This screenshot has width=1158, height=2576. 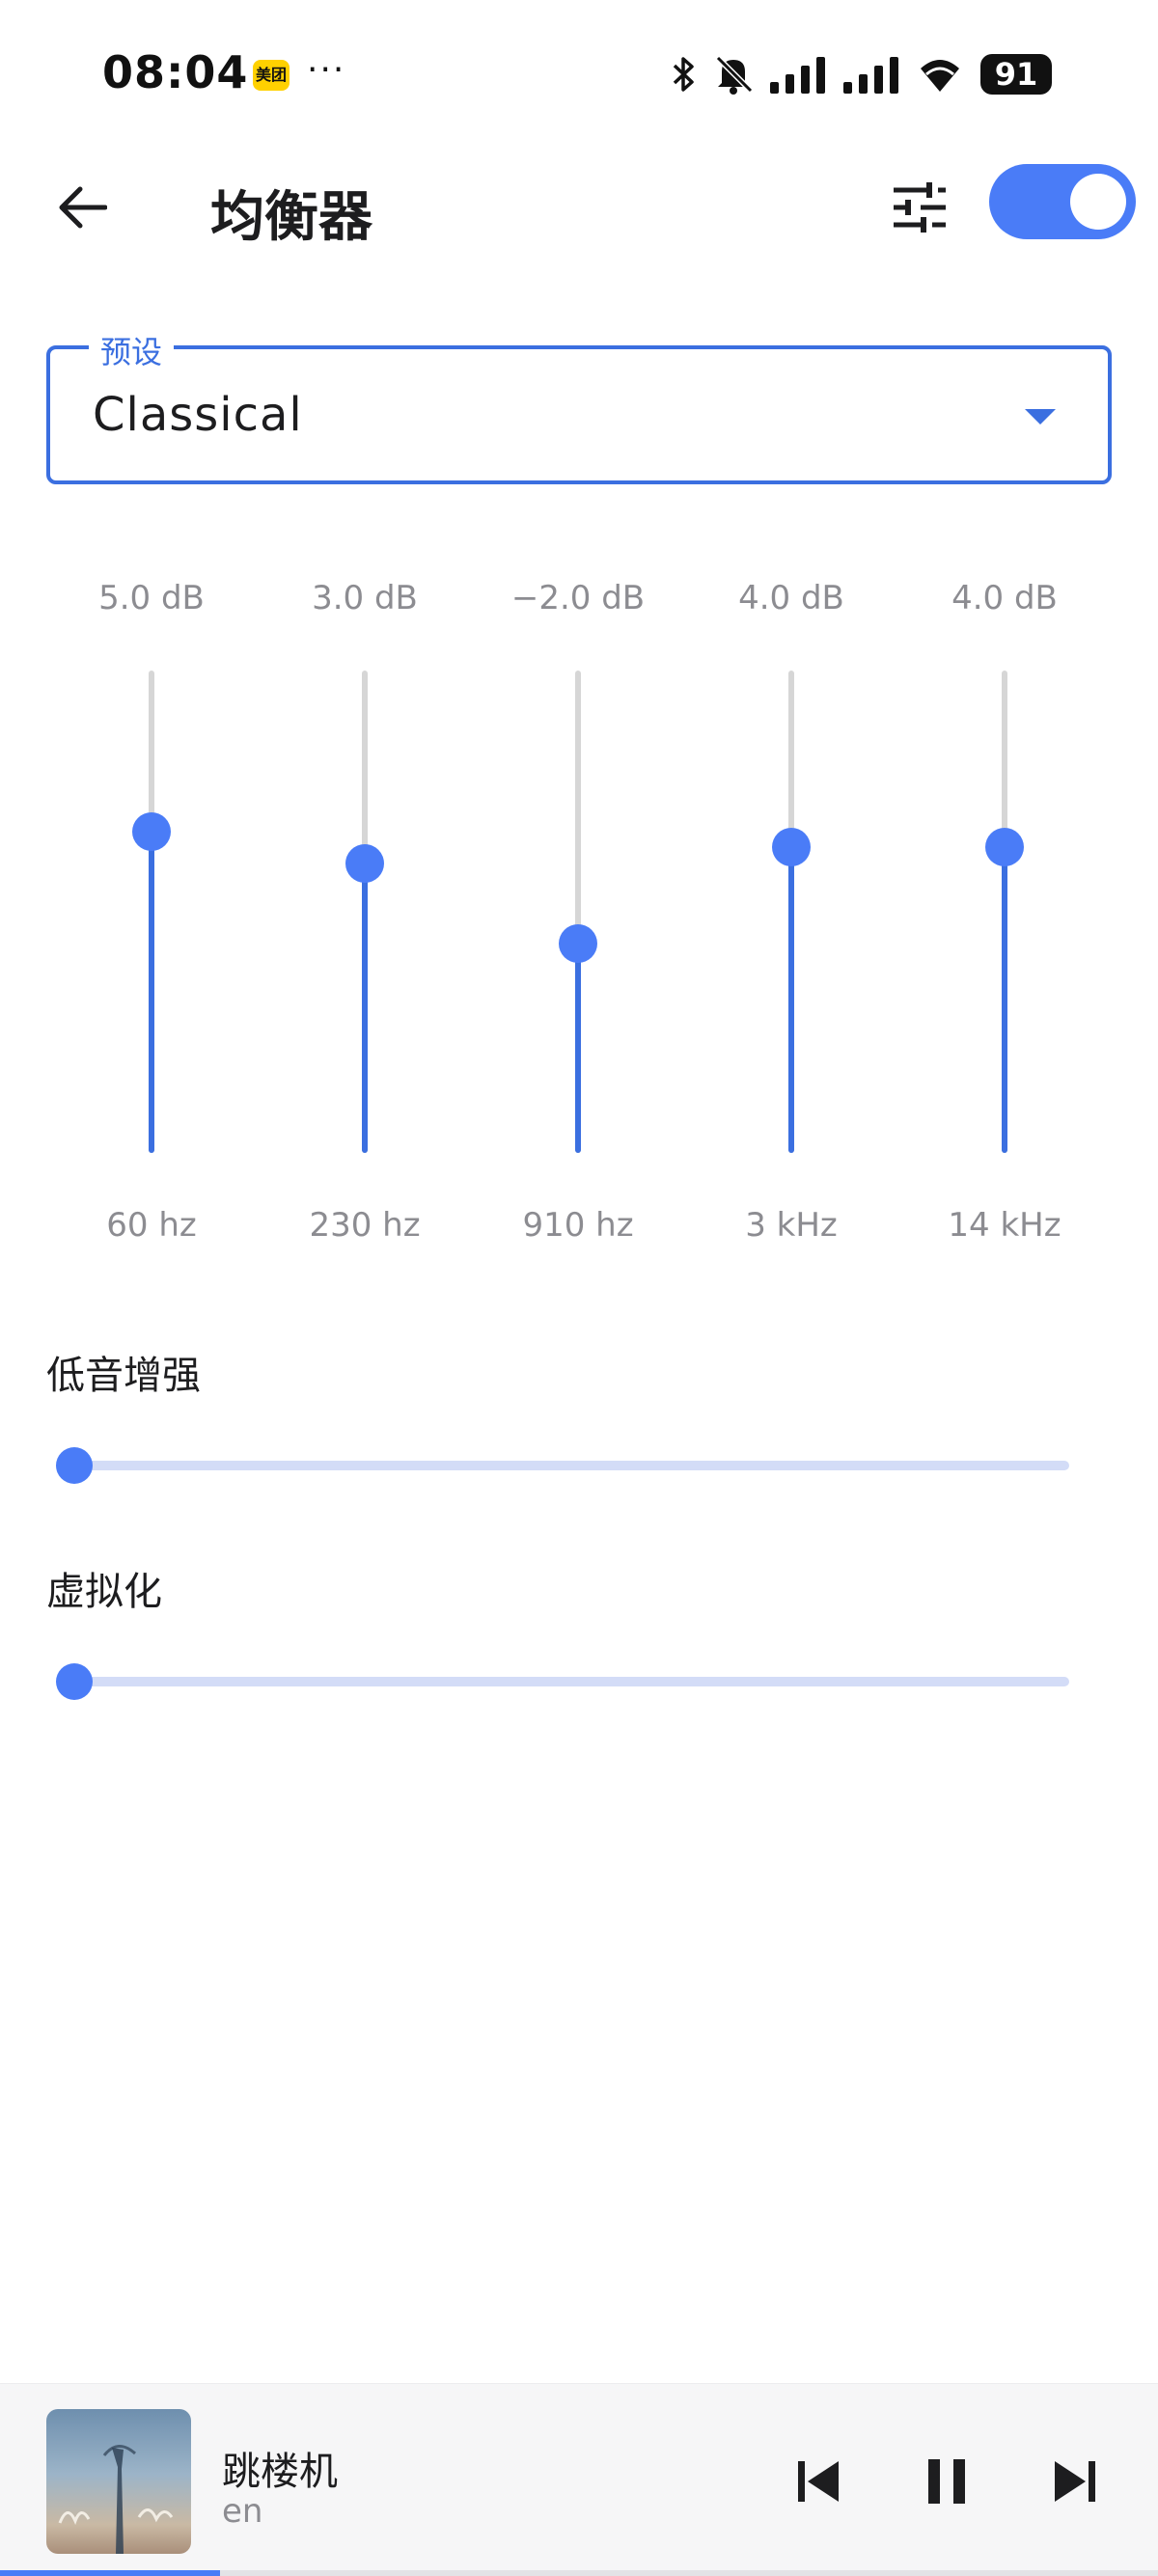 I want to click on eq-band-60hz: 5.0 dB 60 hz, so click(x=151, y=917).